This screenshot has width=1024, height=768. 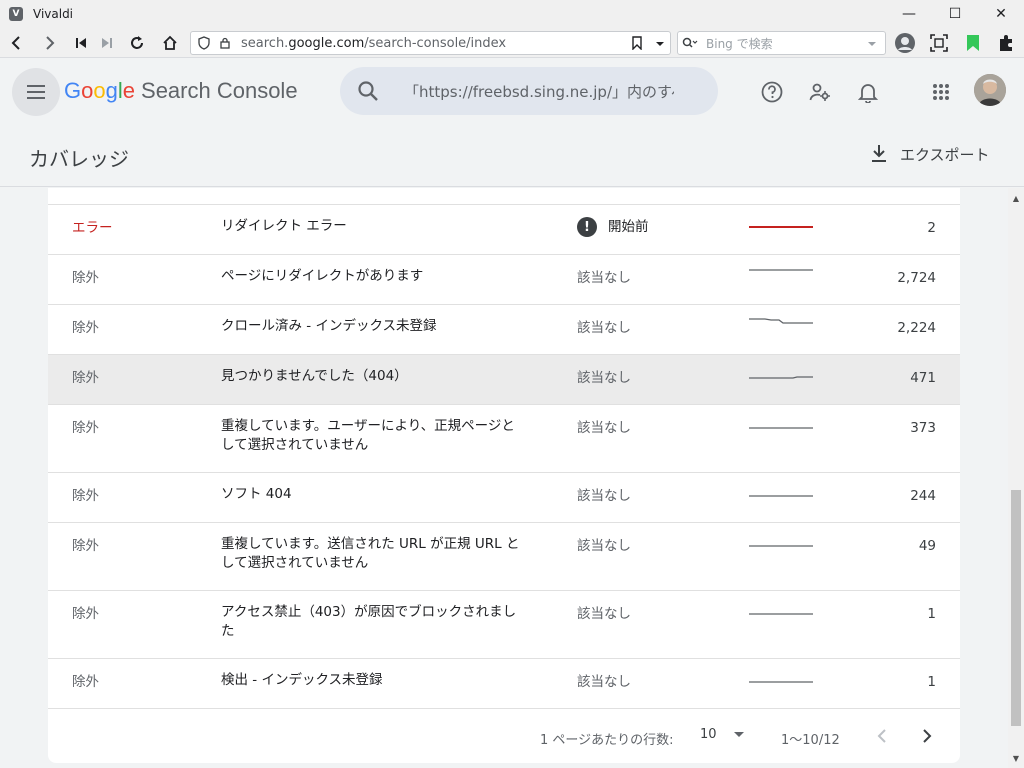 I want to click on hamburger-menu-icon, so click(x=36, y=92).